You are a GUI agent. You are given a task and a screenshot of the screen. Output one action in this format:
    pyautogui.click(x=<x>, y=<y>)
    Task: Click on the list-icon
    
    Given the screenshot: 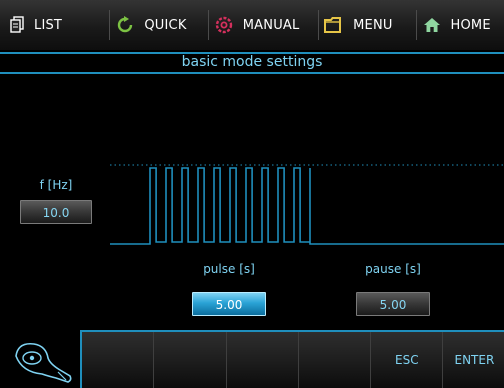 What is the action you would take?
    pyautogui.click(x=17, y=24)
    